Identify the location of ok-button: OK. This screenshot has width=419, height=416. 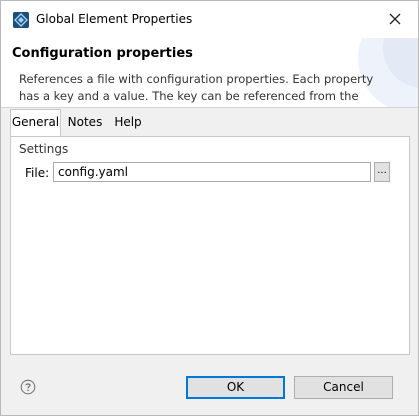
(235, 387).